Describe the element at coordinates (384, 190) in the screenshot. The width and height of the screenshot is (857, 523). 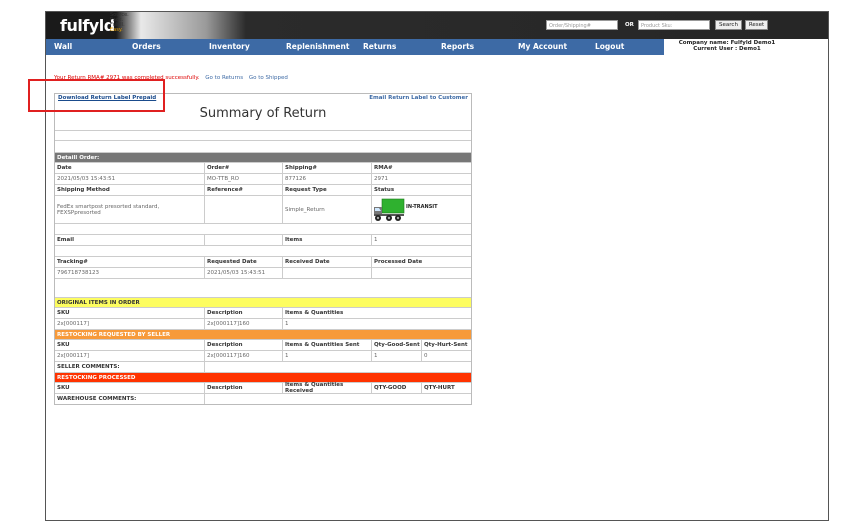
I see `status-label: Status` at that location.